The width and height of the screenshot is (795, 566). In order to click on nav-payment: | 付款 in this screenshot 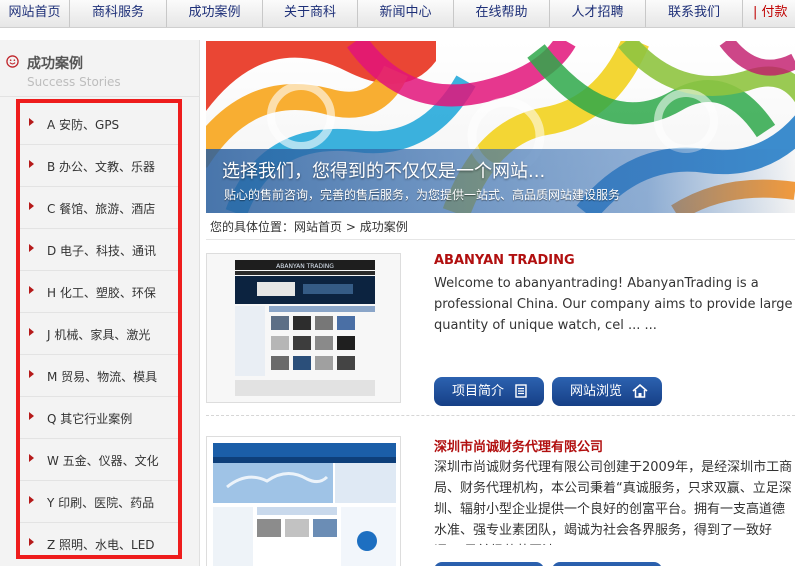, I will do `click(769, 13)`.